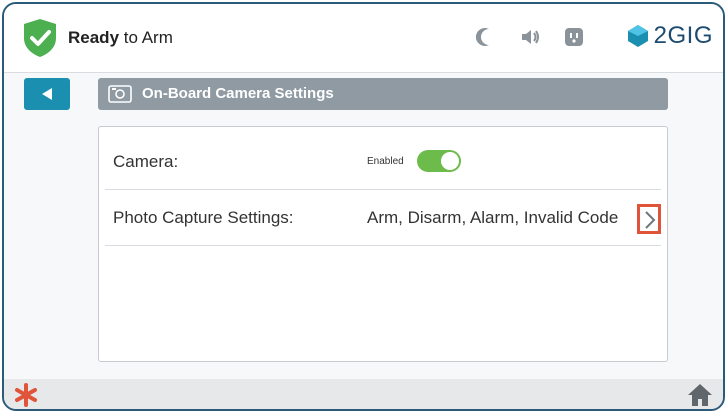  I want to click on camera-state-label: Enabled, so click(385, 161).